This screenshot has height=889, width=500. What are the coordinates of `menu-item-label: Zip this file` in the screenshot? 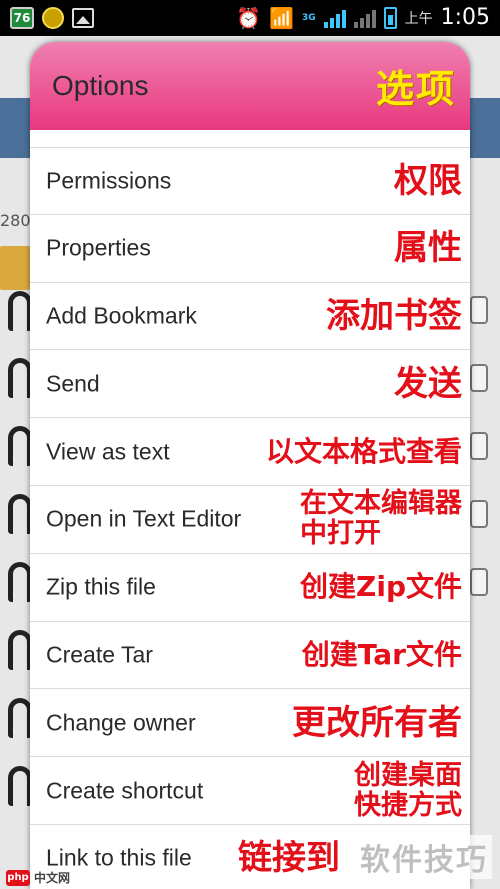 It's located at (101, 586).